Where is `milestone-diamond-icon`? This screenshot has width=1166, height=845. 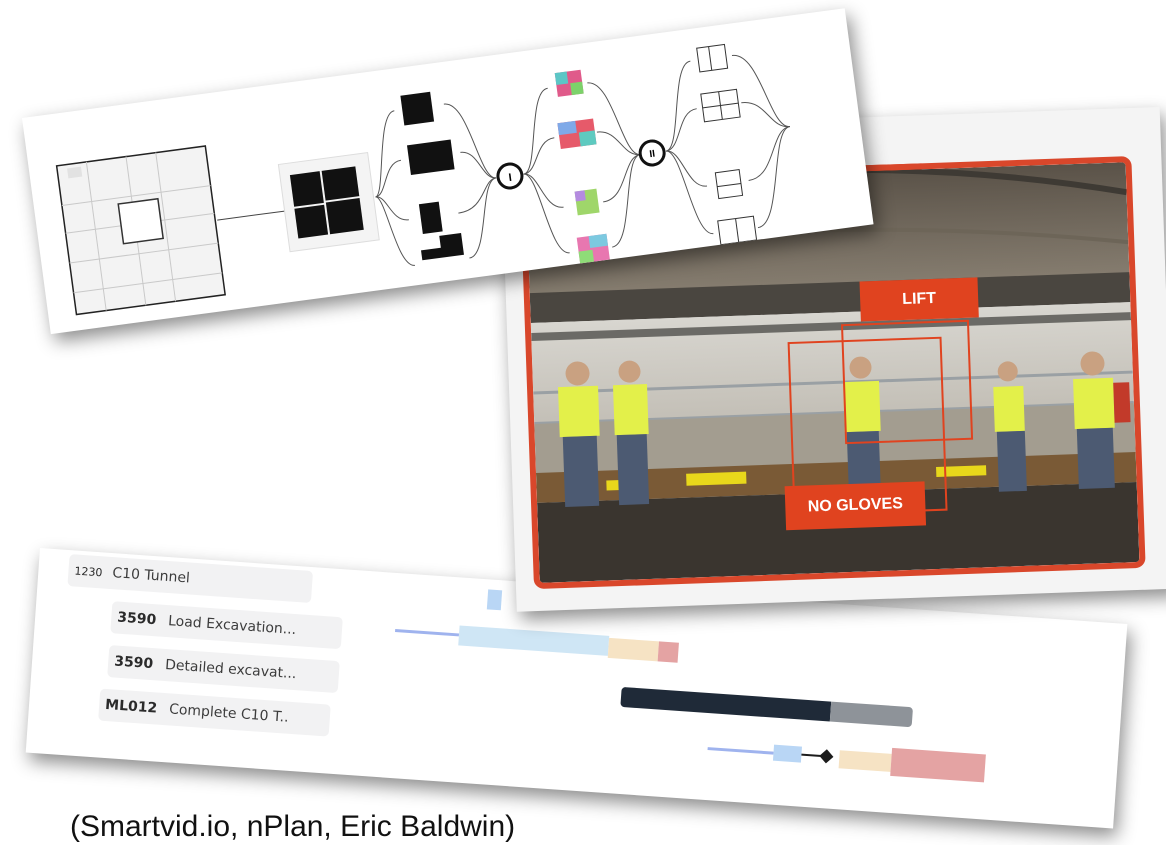
milestone-diamond-icon is located at coordinates (826, 756).